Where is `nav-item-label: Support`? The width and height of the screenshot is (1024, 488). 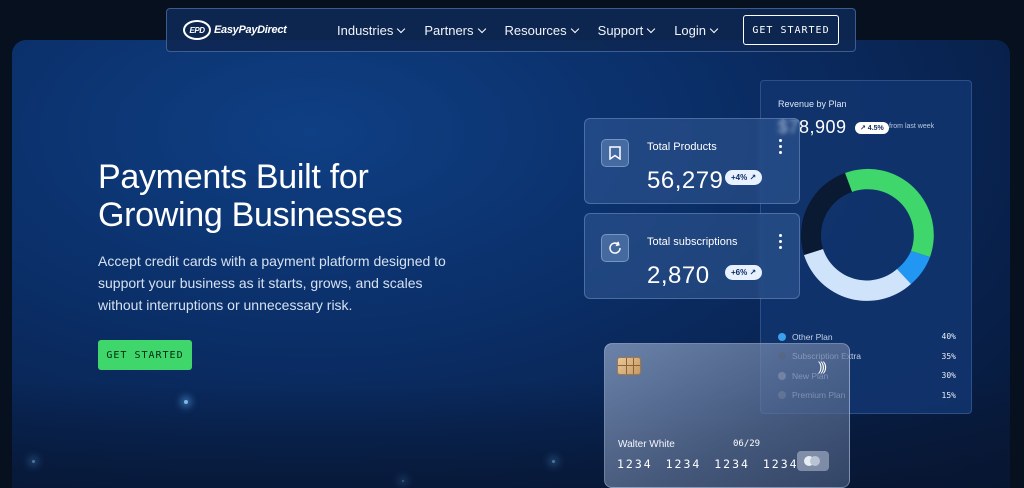
nav-item-label: Support is located at coordinates (620, 30).